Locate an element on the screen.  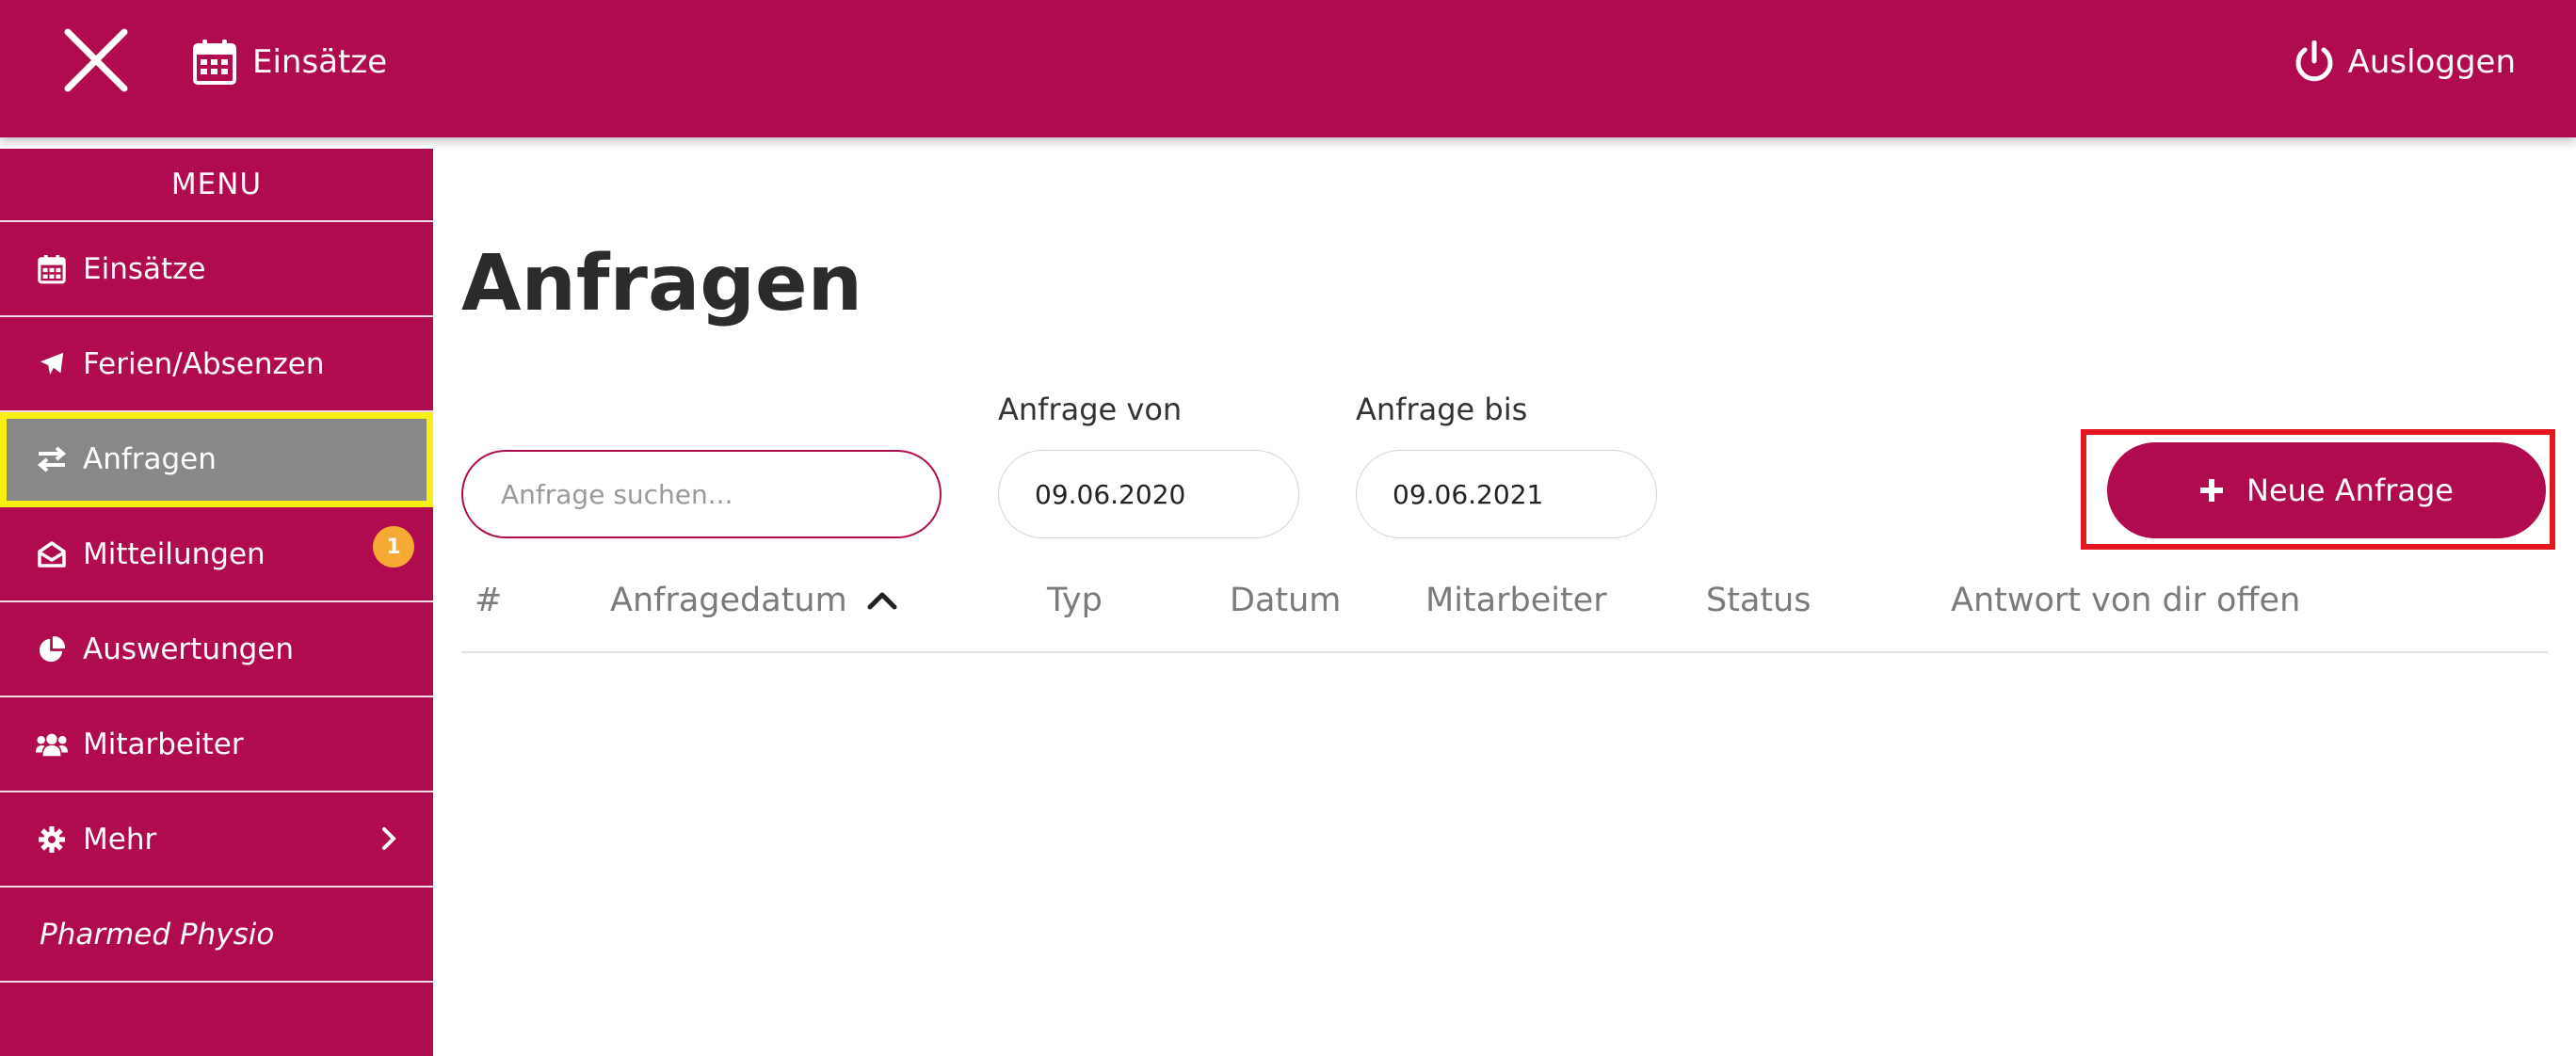
sidebar-item-einsaetze: Einsätze is located at coordinates (216, 269).